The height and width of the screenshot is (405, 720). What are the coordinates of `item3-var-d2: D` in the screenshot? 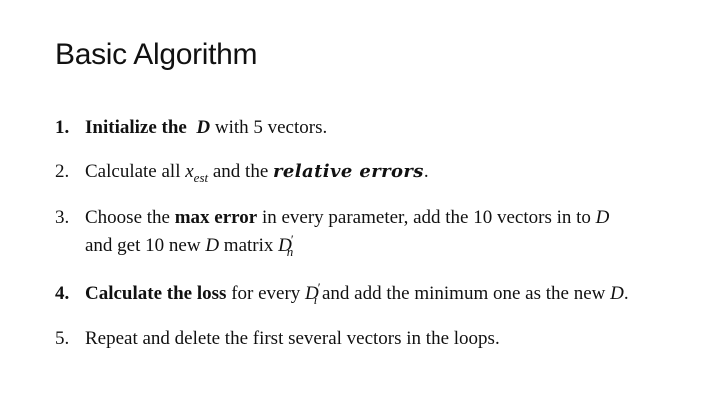 It's located at (212, 245).